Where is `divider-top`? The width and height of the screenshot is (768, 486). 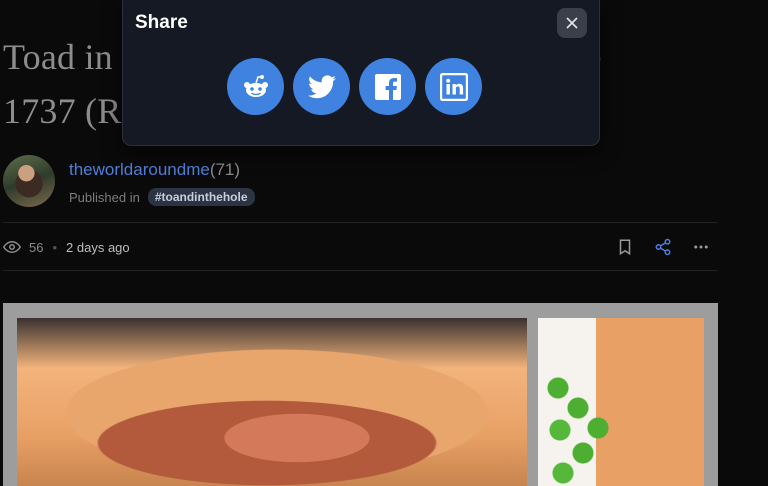
divider-top is located at coordinates (360, 222).